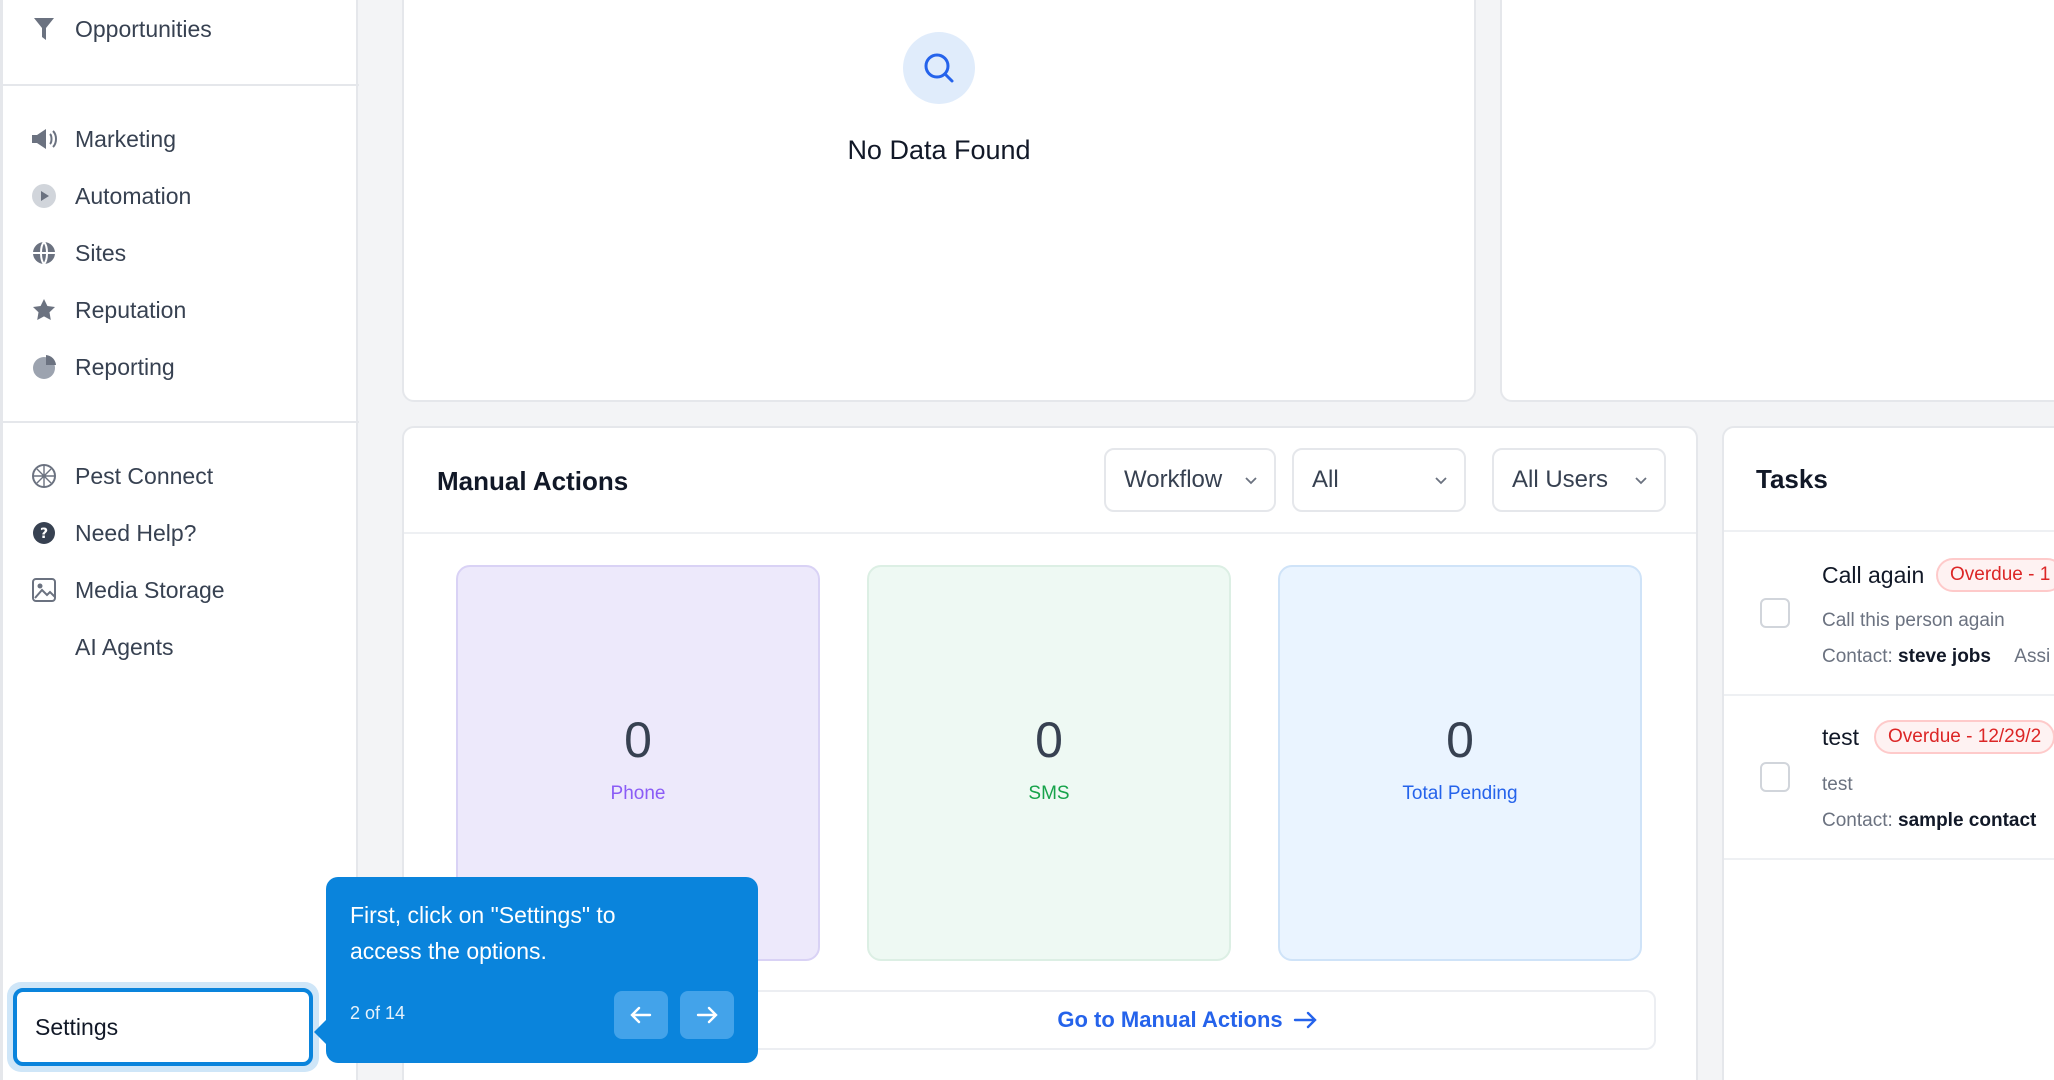  I want to click on pest-icon, so click(44, 476).